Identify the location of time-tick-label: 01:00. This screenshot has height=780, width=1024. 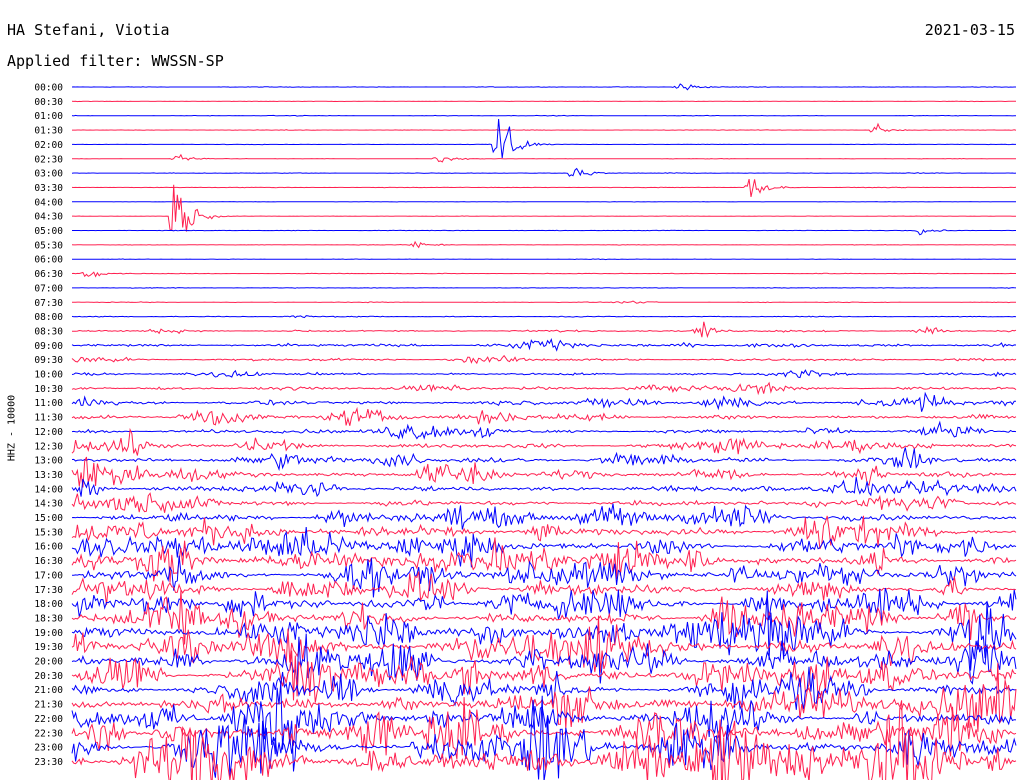
(48, 116).